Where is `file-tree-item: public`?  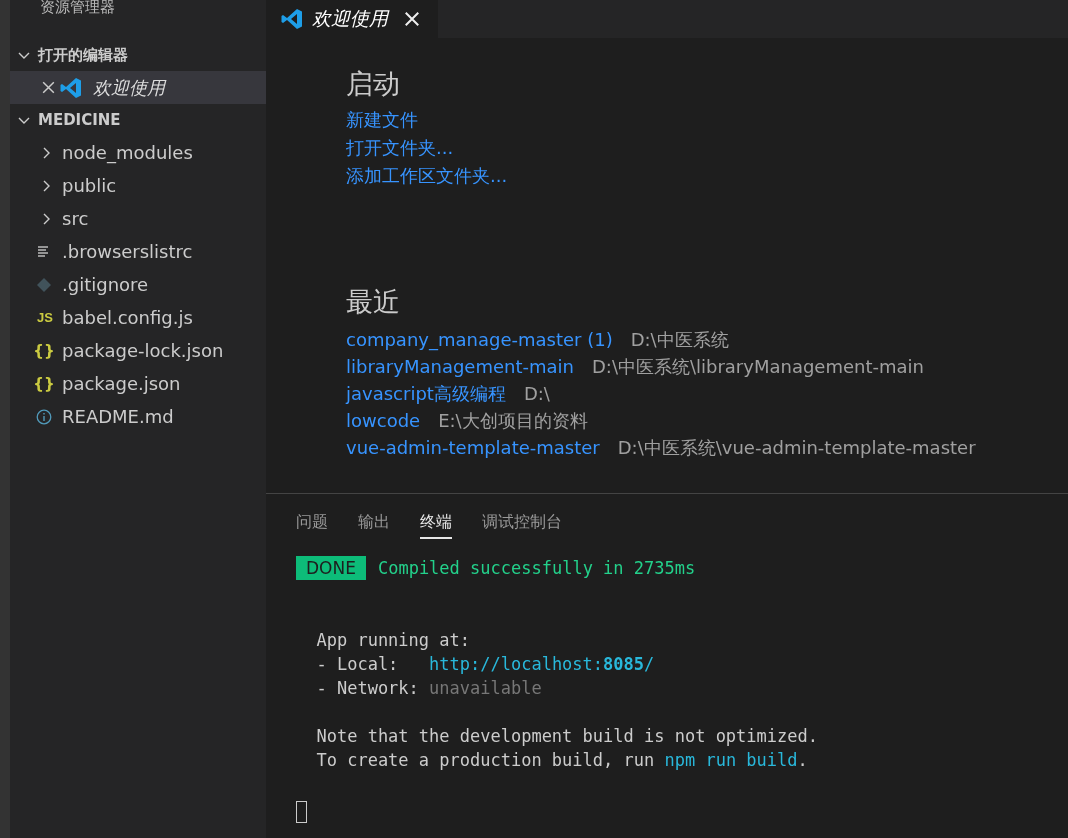
file-tree-item: public is located at coordinates (138, 185).